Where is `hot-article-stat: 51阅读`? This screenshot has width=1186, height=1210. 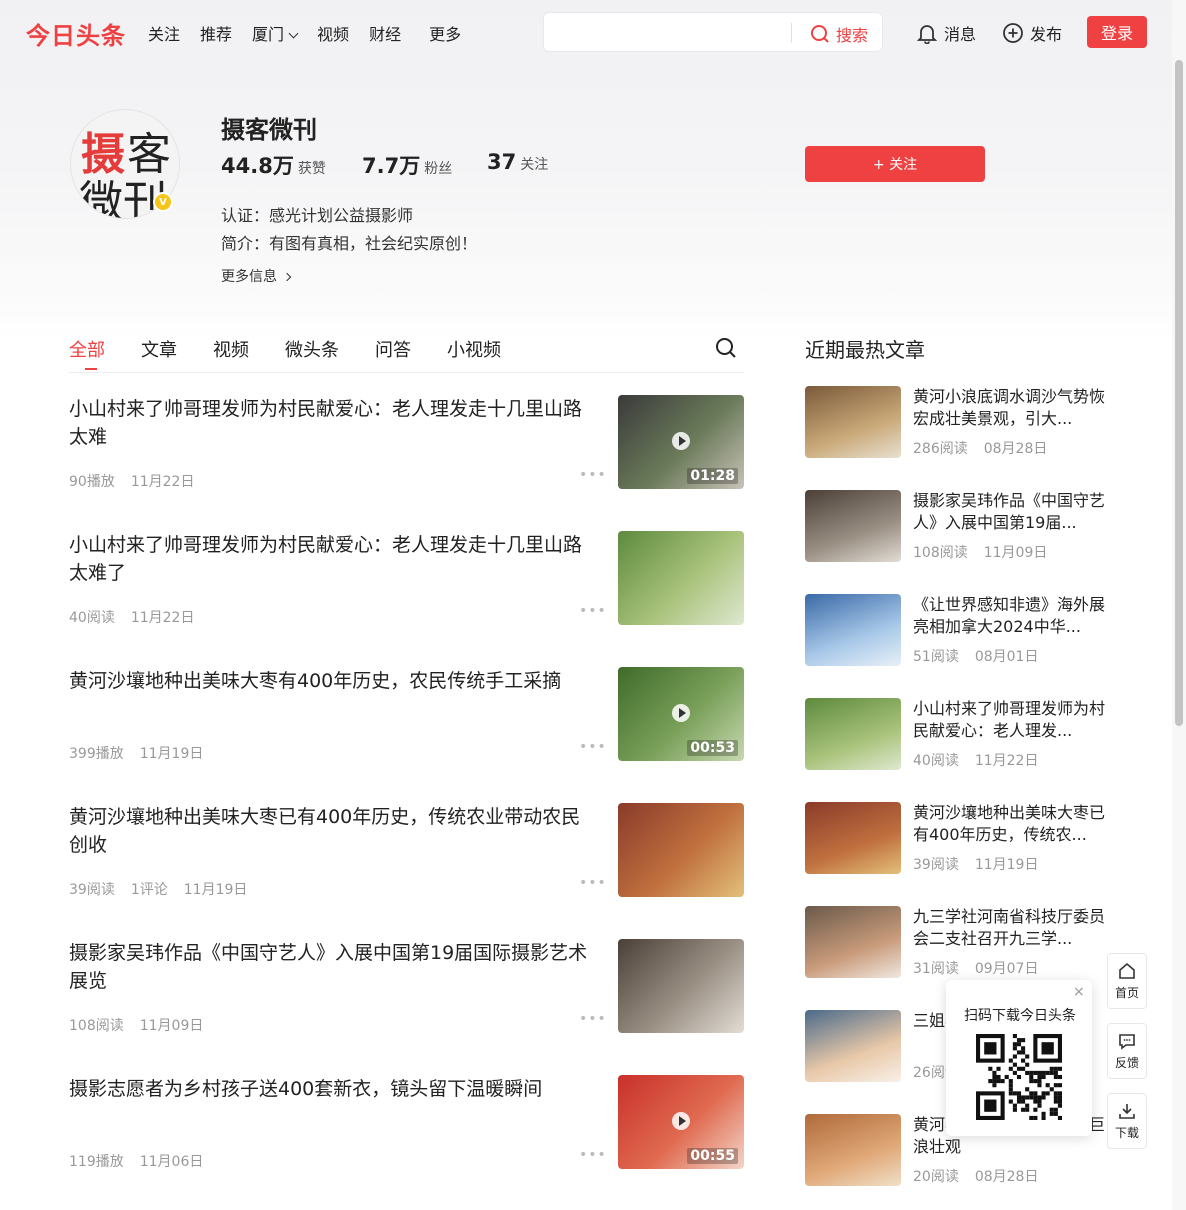 hot-article-stat: 51阅读 is located at coordinates (936, 657).